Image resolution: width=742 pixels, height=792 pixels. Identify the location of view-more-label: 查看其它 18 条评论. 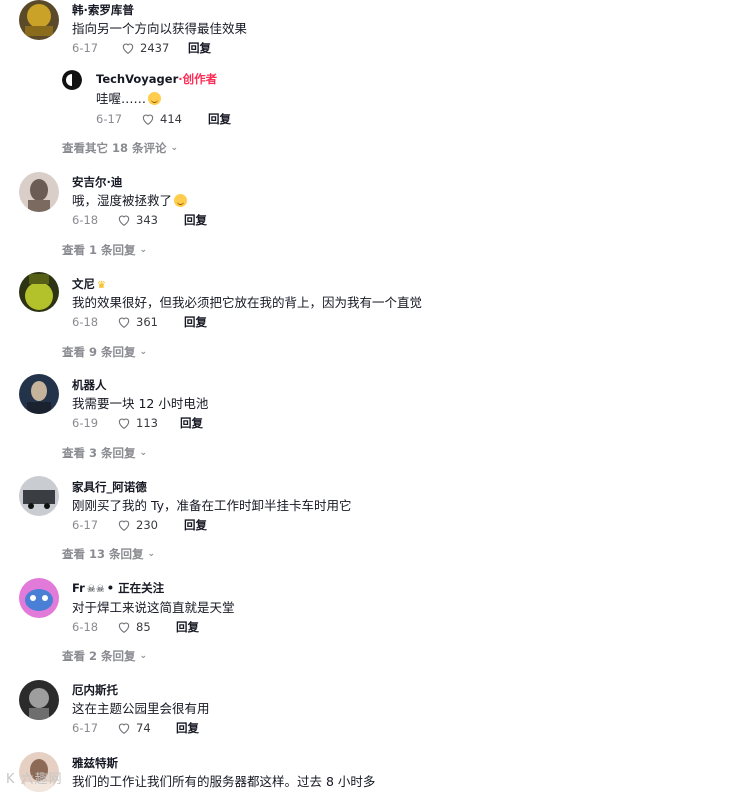
(114, 148).